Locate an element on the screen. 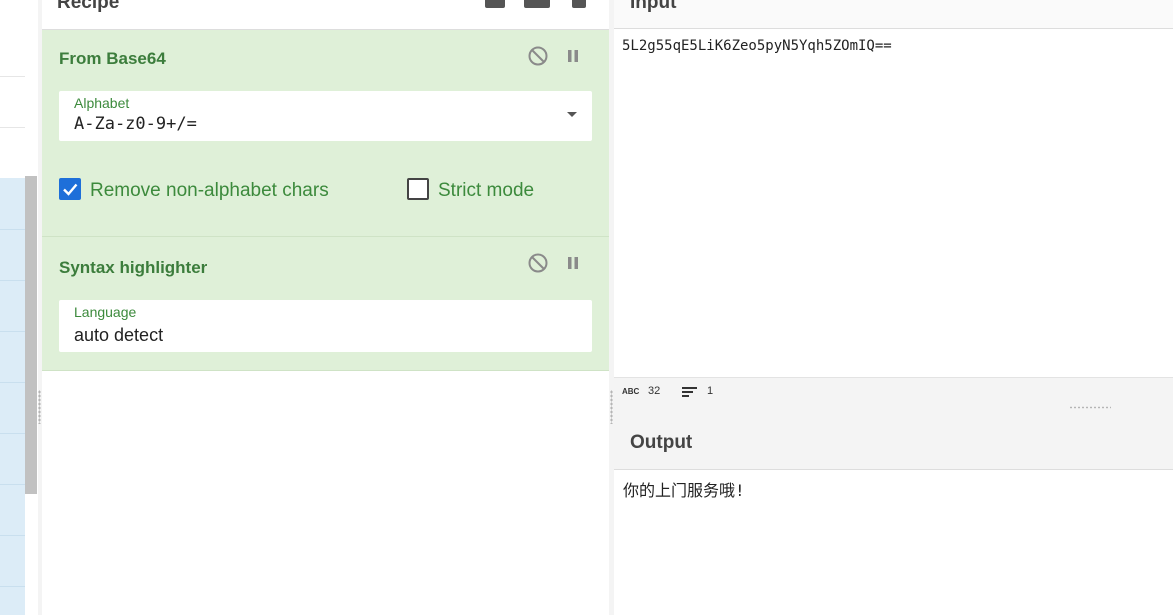 This screenshot has height=615, width=1173. operation-title: From Base64 is located at coordinates (112, 58).